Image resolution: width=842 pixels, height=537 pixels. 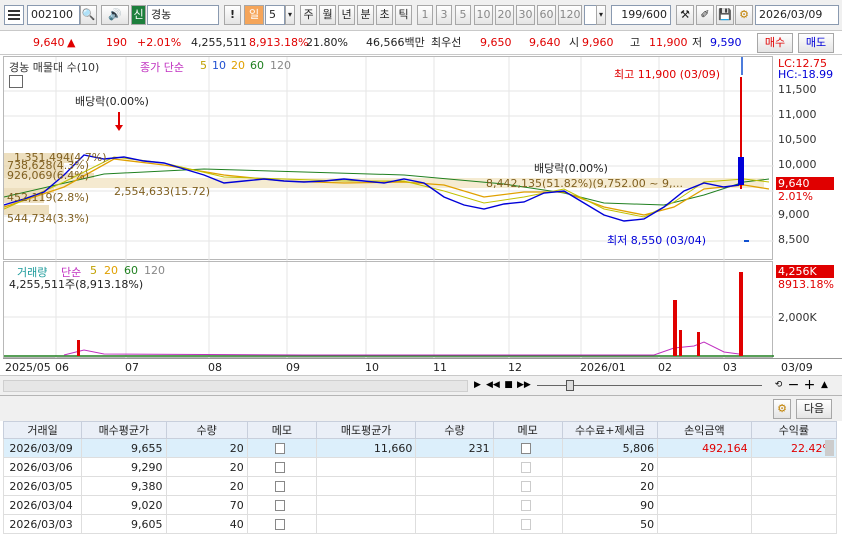 What do you see at coordinates (524, 385) in the screenshot?
I see `scroll-end-icon: ▶▶` at bounding box center [524, 385].